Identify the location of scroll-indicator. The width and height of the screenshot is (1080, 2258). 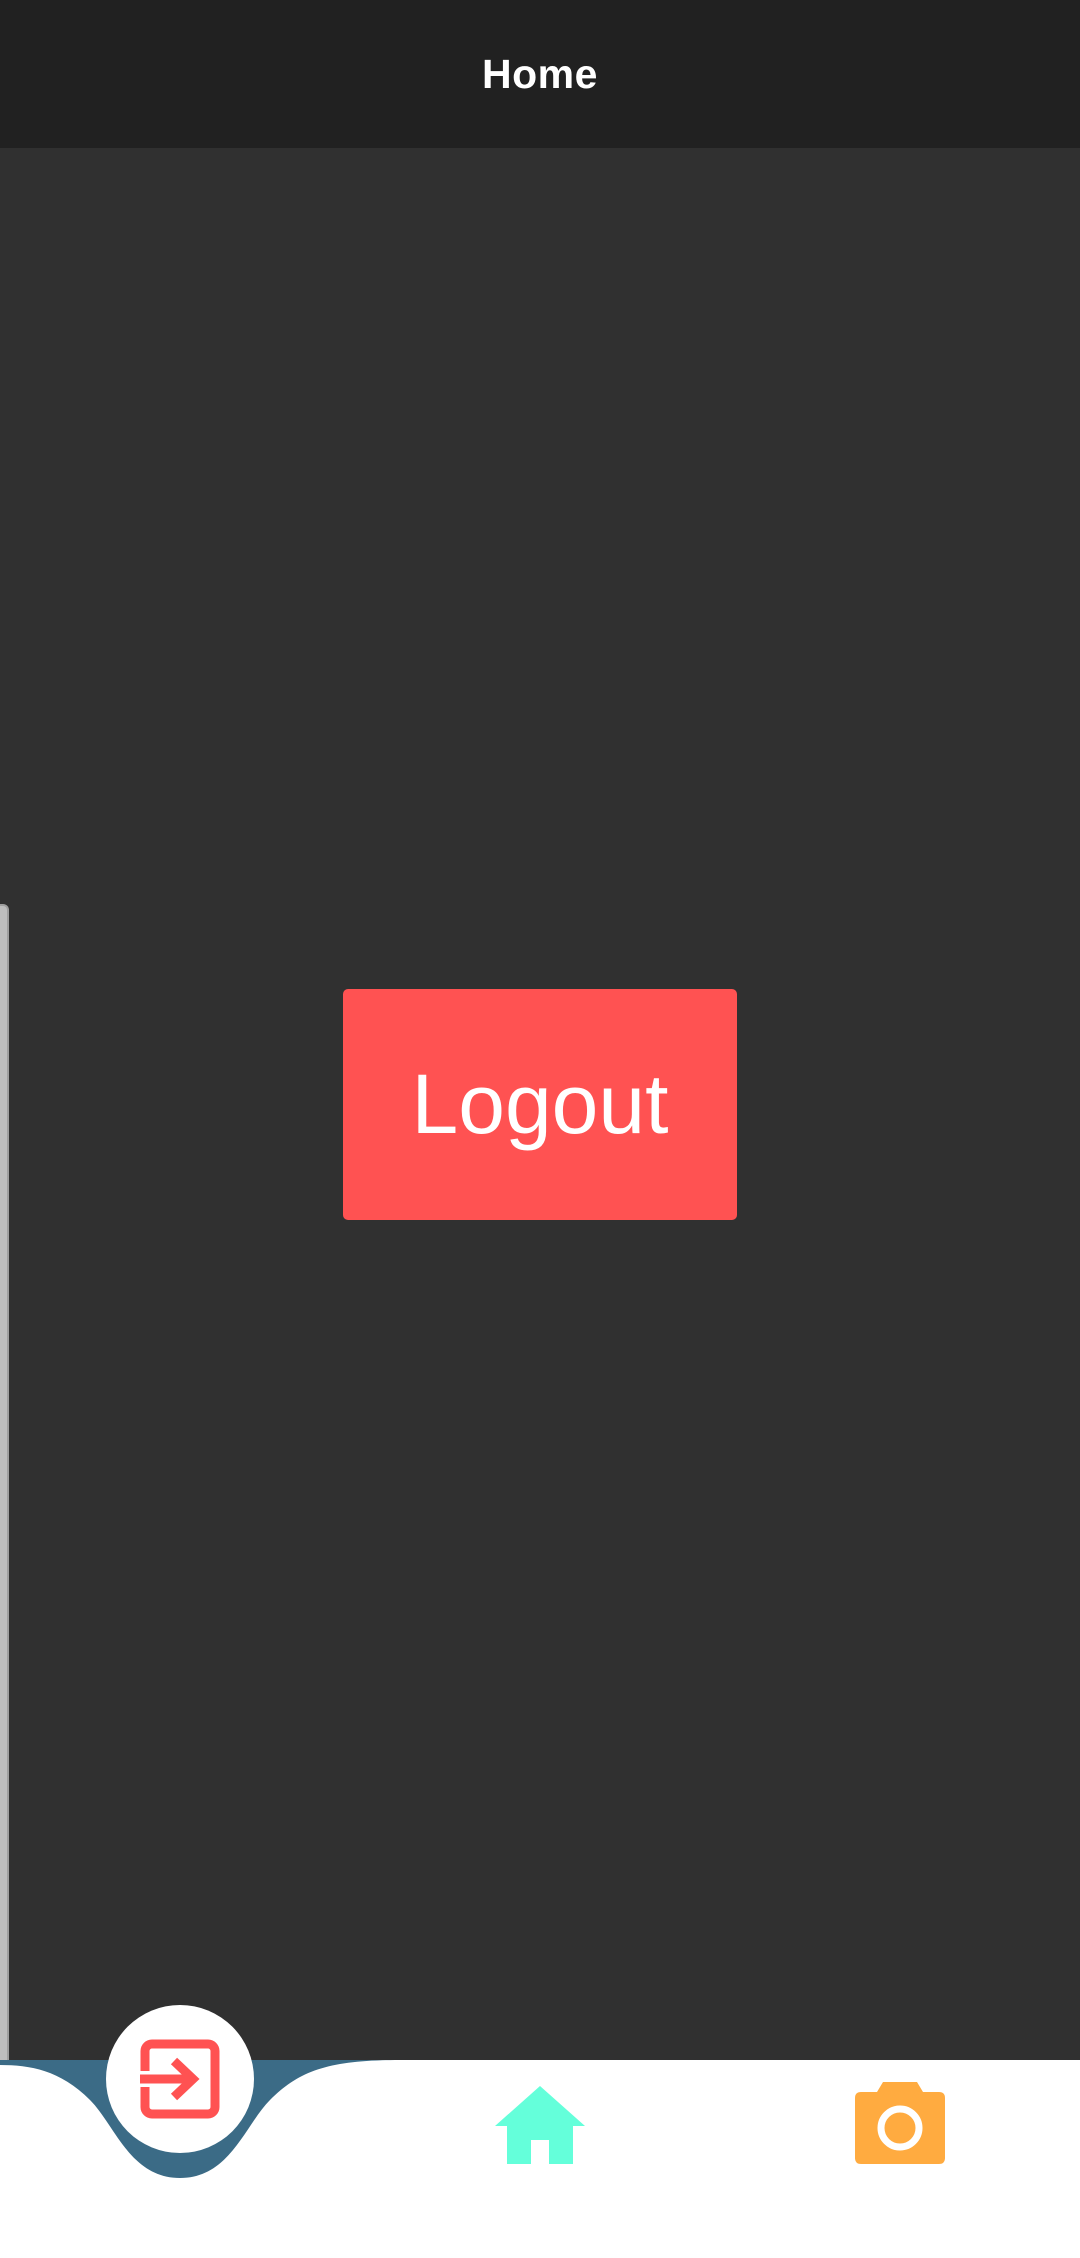
(4, 1525).